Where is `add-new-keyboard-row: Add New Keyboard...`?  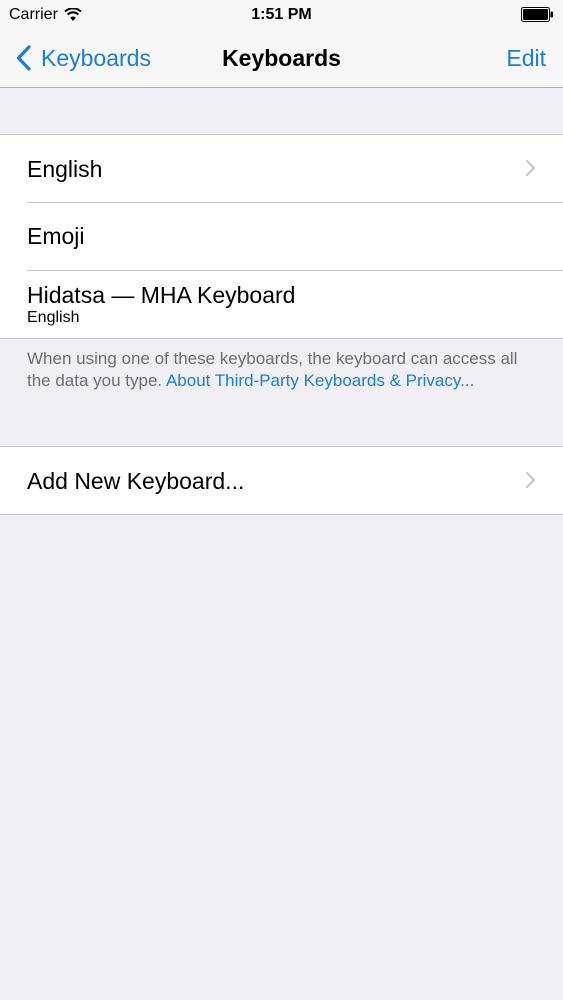
add-new-keyboard-row: Add New Keyboard... is located at coordinates (281, 480).